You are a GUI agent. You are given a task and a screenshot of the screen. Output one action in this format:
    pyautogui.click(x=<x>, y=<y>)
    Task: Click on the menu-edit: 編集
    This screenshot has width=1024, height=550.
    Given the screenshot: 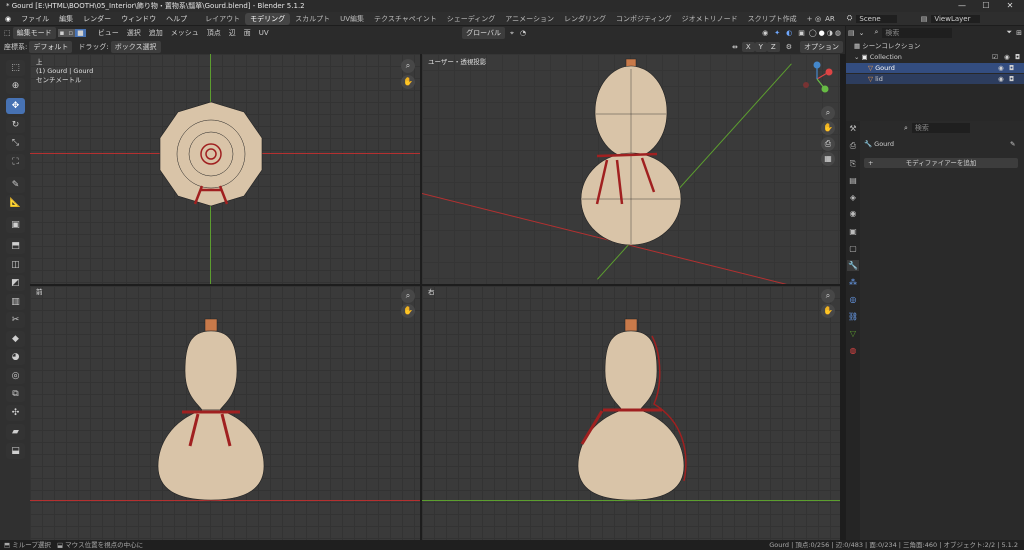 What is the action you would take?
    pyautogui.click(x=66, y=19)
    